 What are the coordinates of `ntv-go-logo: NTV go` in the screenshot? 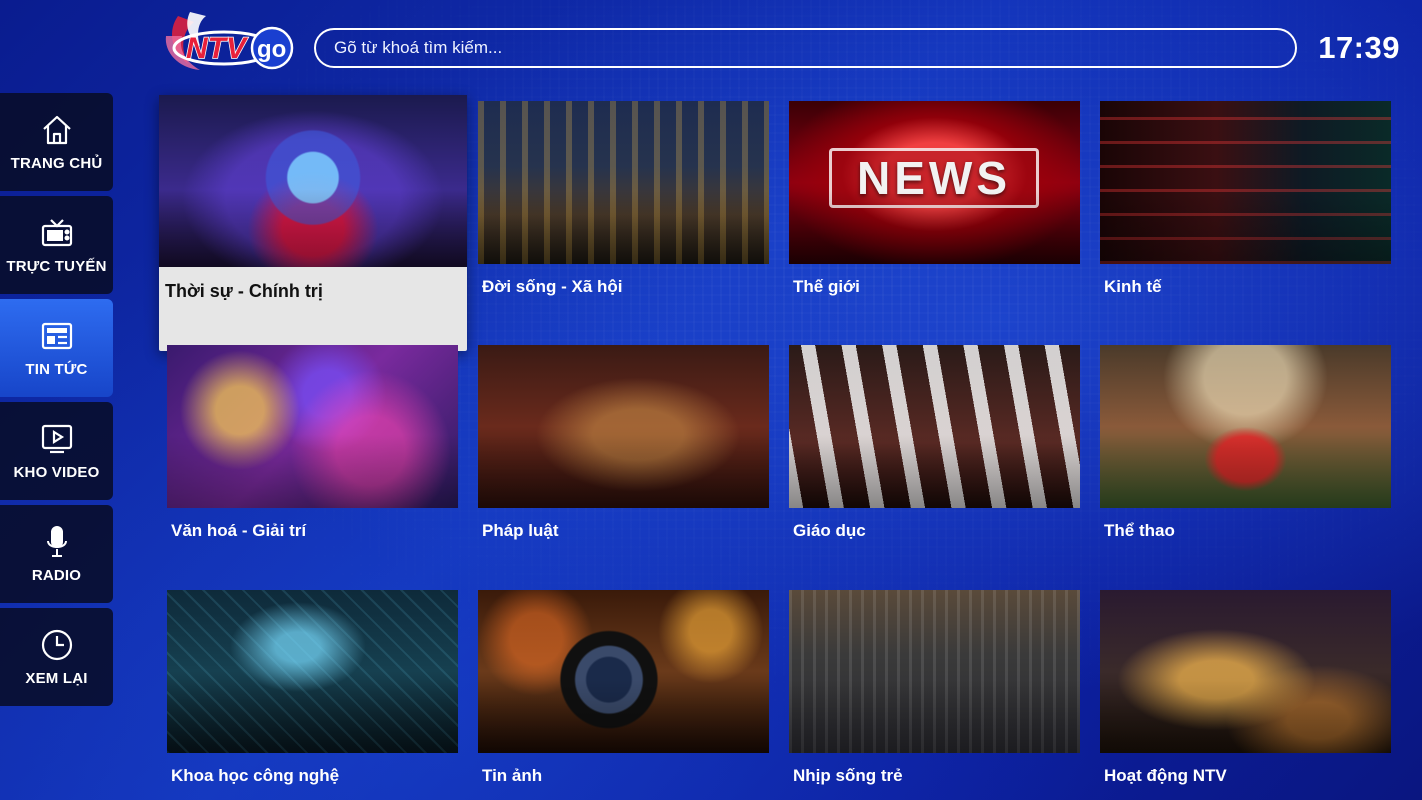 It's located at (228, 44).